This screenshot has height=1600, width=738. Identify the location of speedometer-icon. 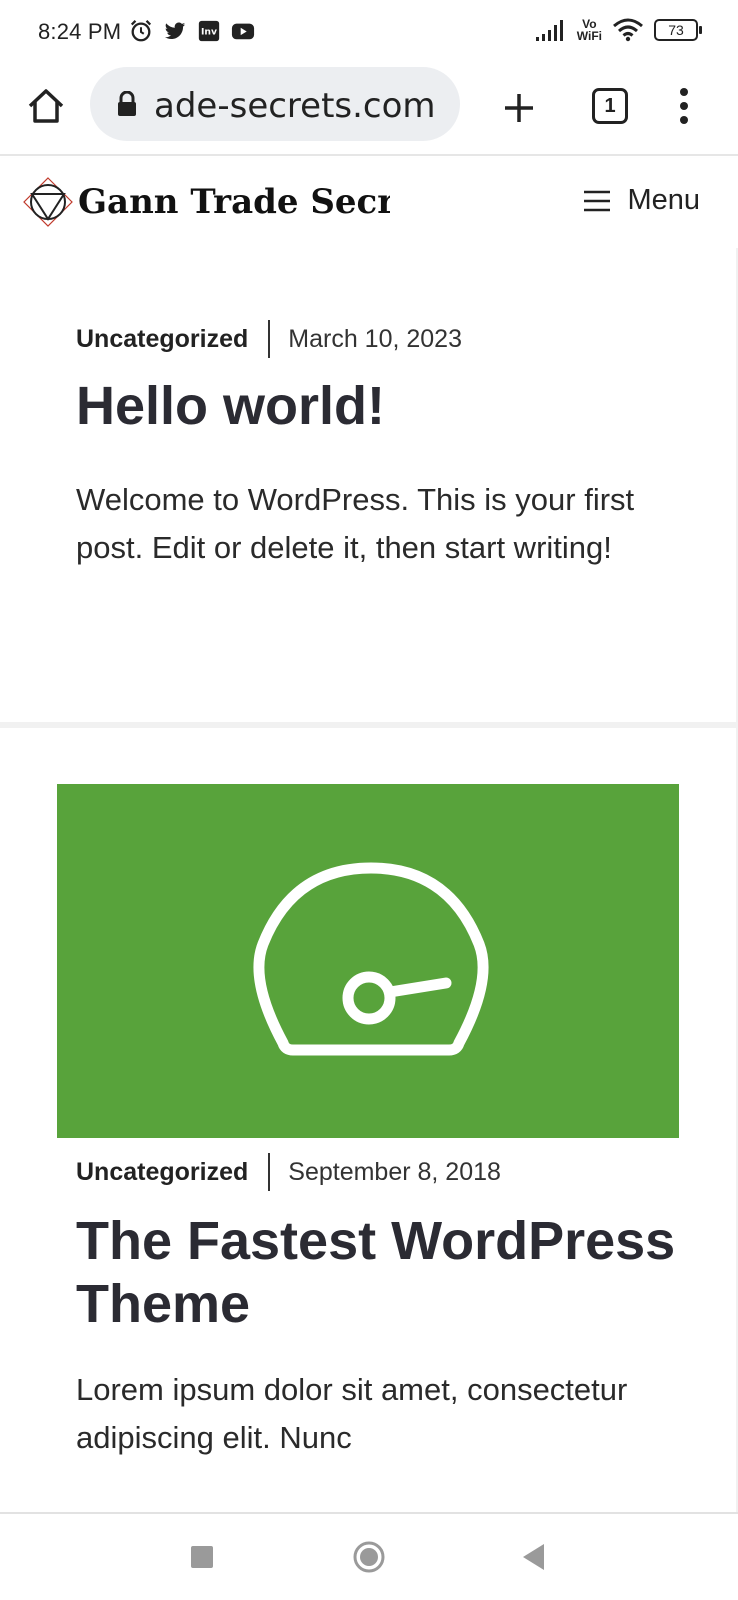
(371, 959).